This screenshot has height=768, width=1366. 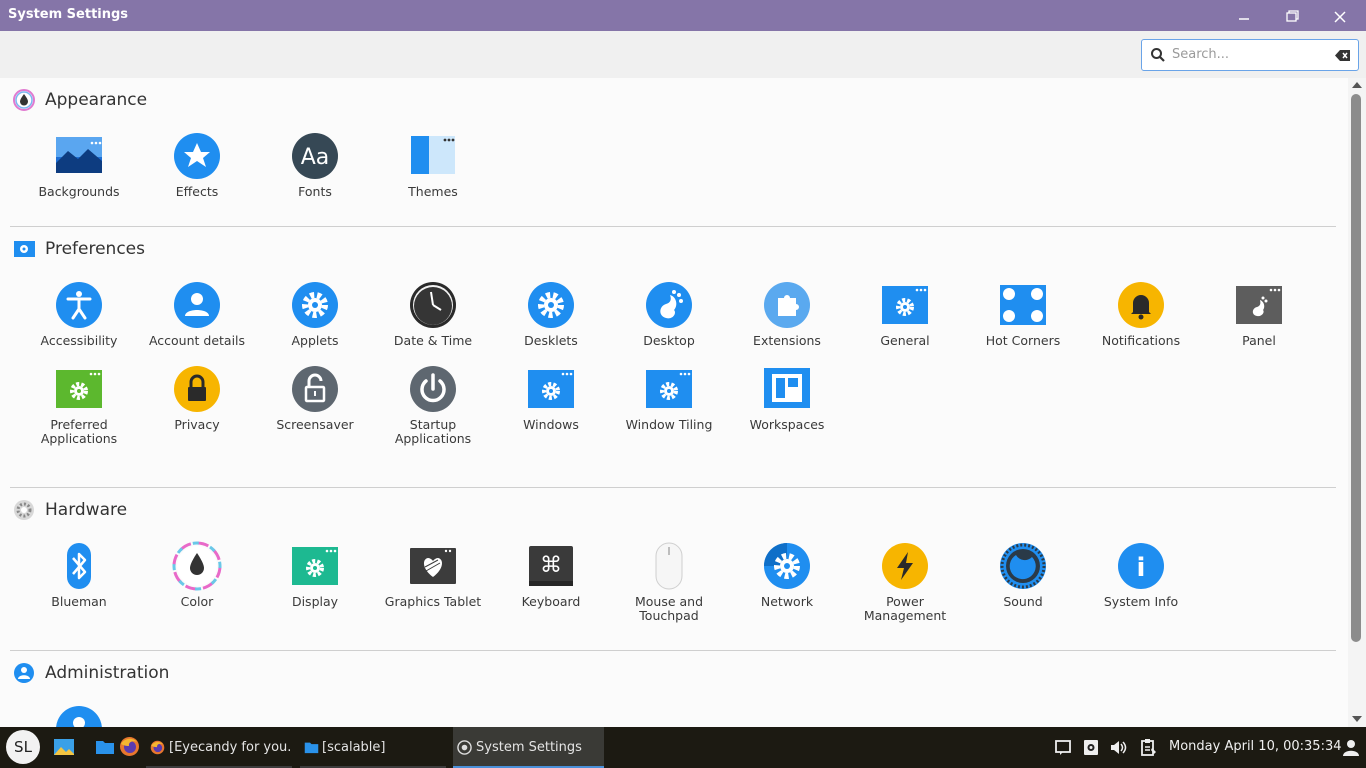 I want to click on settings-item-keyboard: ⌘ Keyboard, so click(x=551, y=575).